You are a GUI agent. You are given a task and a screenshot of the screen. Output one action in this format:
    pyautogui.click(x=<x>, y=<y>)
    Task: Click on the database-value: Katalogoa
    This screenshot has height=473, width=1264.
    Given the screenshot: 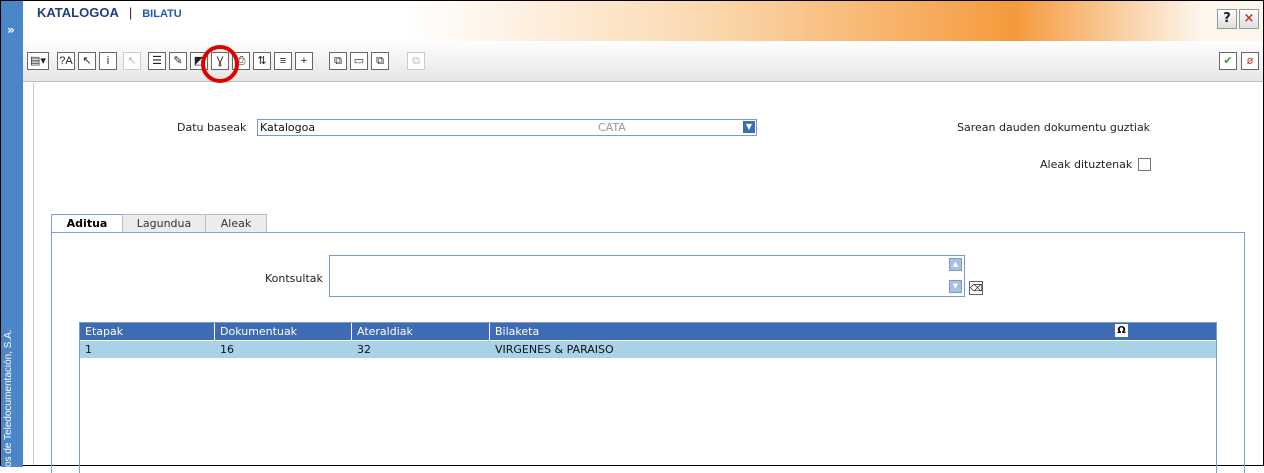 What is the action you would take?
    pyautogui.click(x=288, y=127)
    